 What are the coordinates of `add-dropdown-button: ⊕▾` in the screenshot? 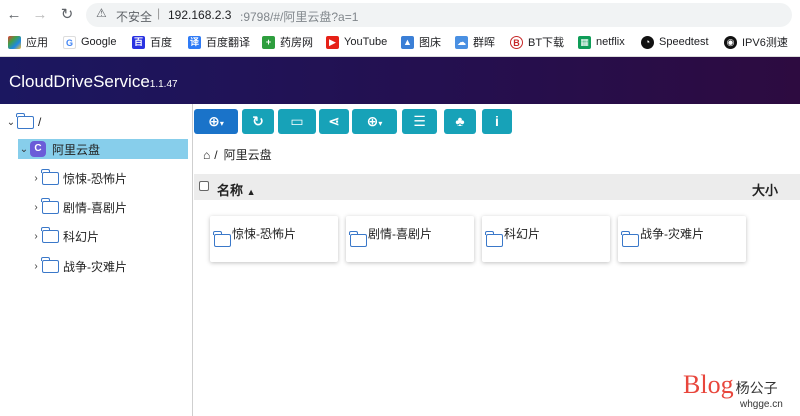 It's located at (216, 121).